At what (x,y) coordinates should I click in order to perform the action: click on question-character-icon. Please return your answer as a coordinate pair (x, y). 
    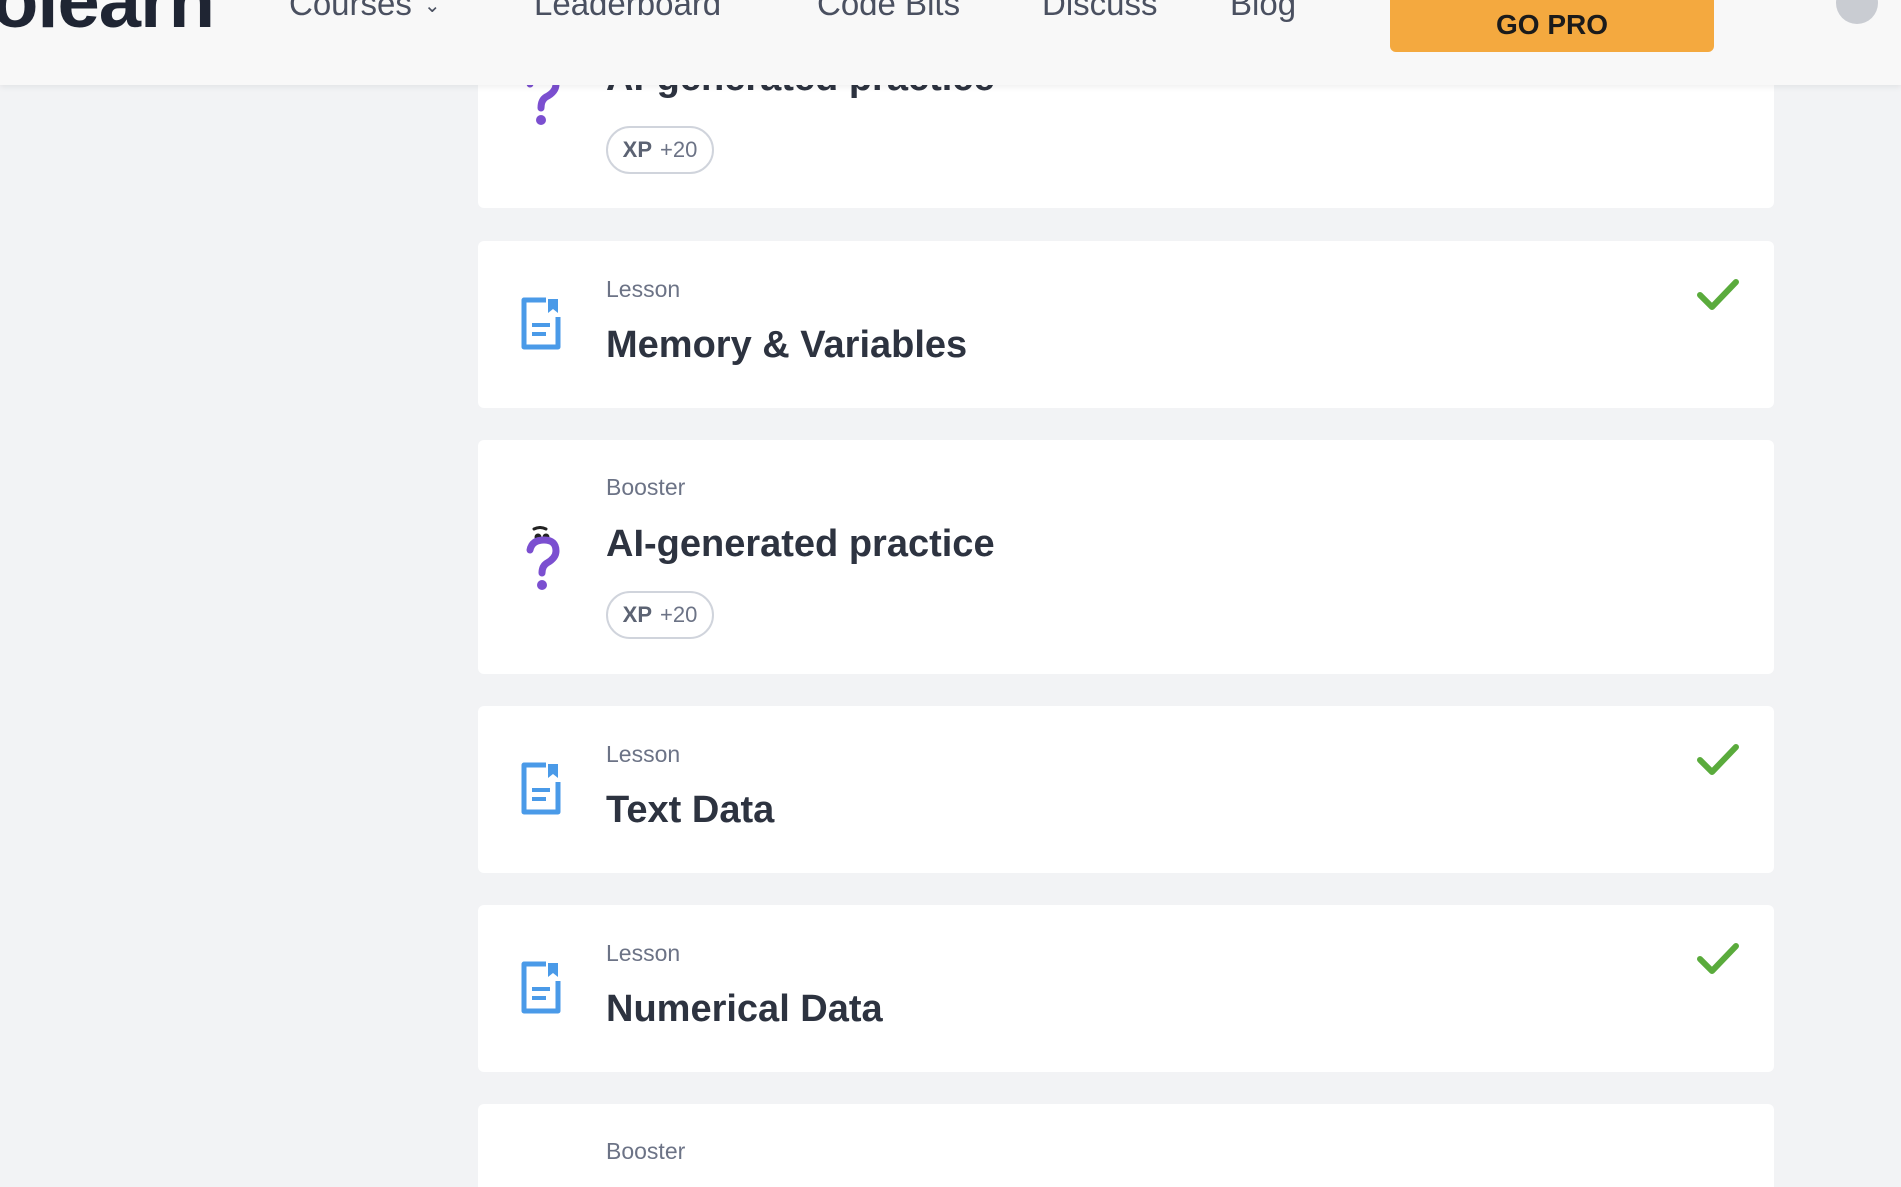
    Looking at the image, I should click on (542, 563).